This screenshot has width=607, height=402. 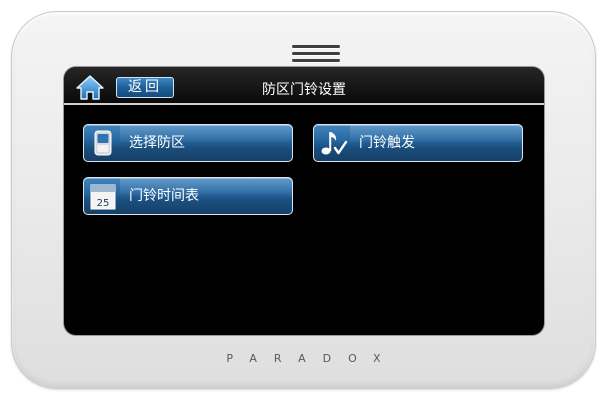 What do you see at coordinates (157, 143) in the screenshot?
I see `select-zone-label: 选择防区` at bounding box center [157, 143].